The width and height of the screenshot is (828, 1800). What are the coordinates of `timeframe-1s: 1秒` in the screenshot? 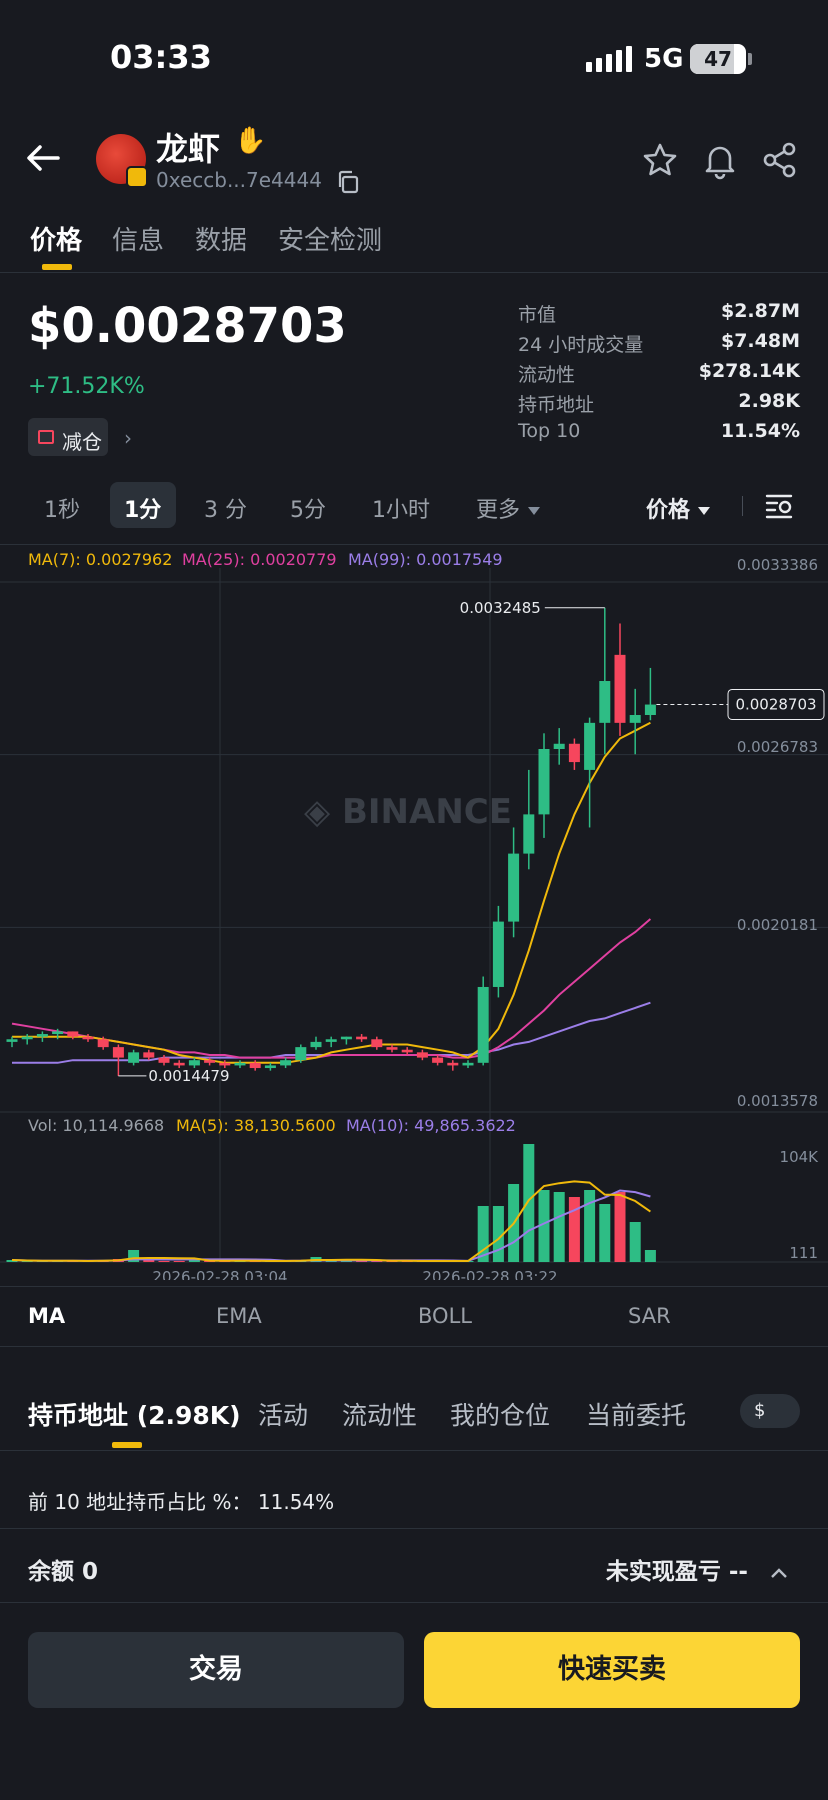 It's located at (62, 508).